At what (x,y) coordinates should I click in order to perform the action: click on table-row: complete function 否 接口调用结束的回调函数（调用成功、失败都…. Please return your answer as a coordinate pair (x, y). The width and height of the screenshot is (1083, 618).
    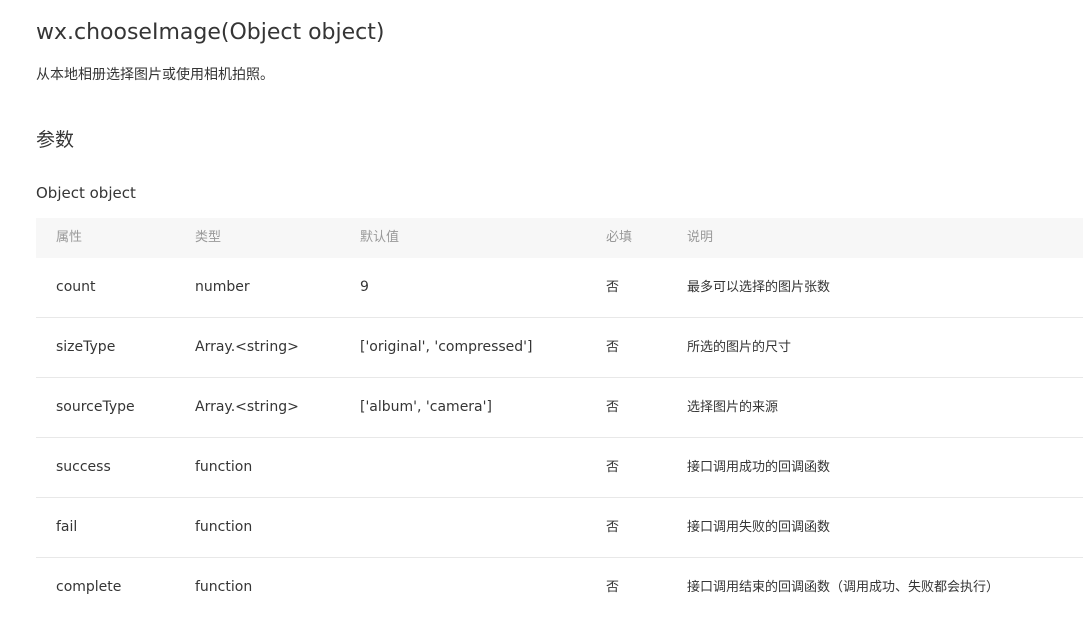
    Looking at the image, I should click on (559, 588).